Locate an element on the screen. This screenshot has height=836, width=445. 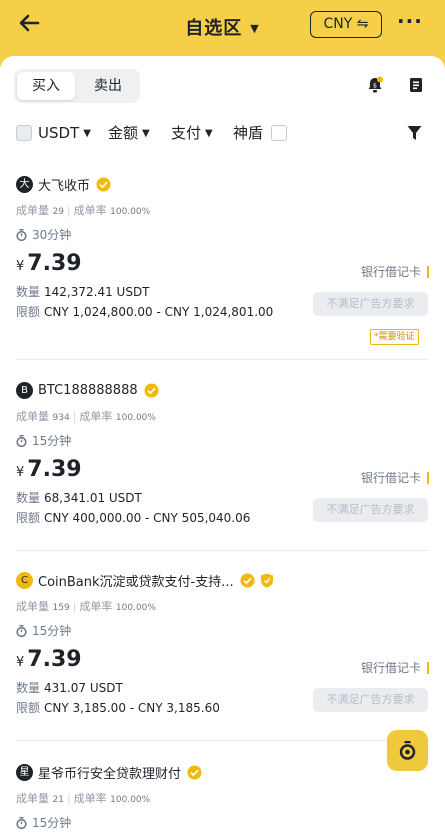
sell-tab: 卖出 is located at coordinates (108, 86).